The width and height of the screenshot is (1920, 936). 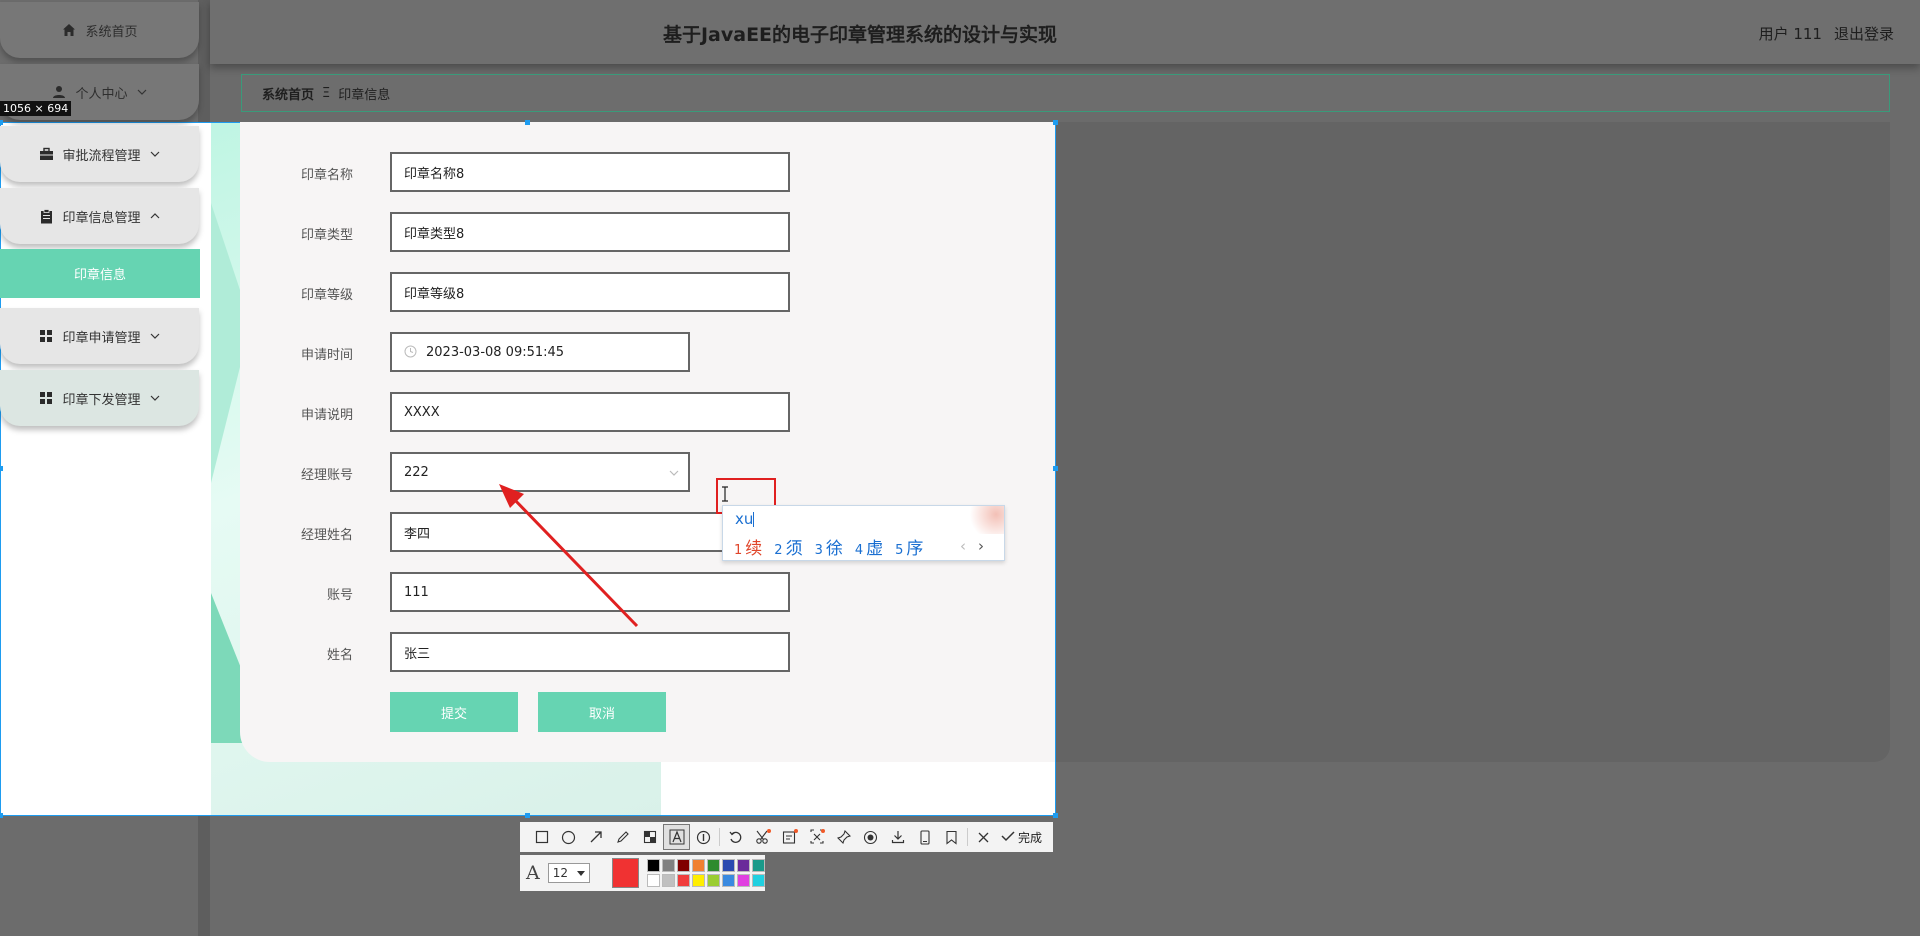 I want to click on text-tool-icon, so click(x=676, y=837).